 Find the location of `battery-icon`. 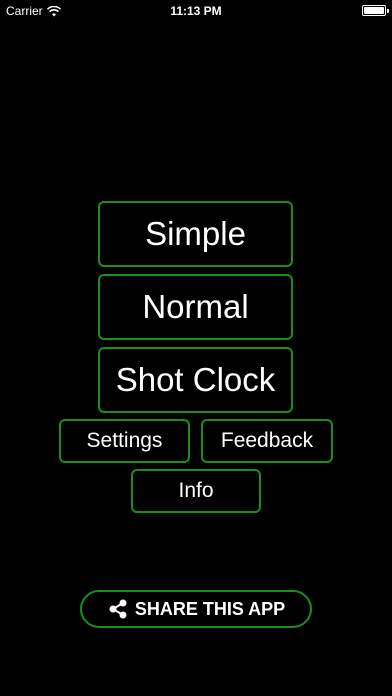

battery-icon is located at coordinates (375, 10).